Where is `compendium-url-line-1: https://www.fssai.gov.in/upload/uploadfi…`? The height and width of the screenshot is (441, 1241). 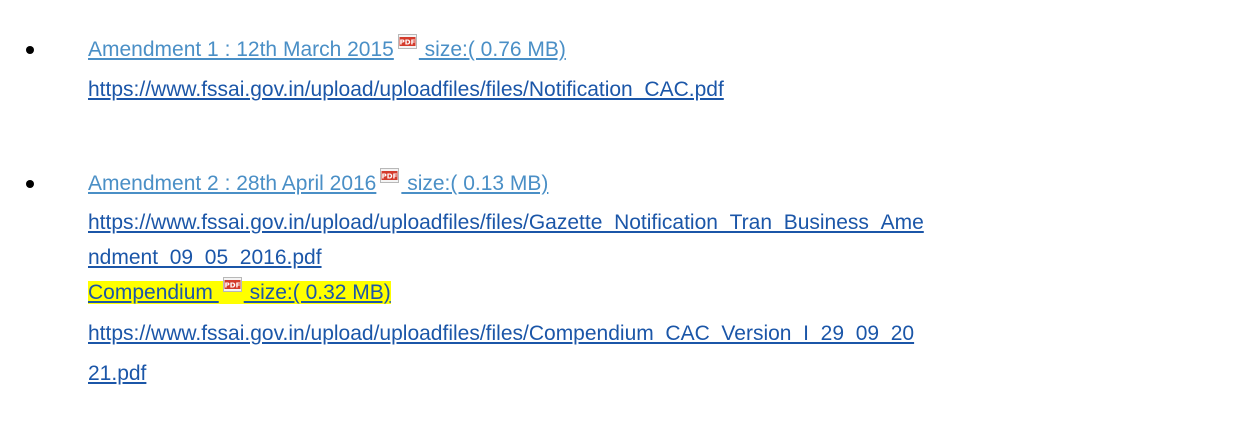
compendium-url-line-1: https://www.fssai.gov.in/upload/uploadfi… is located at coordinates (501, 334).